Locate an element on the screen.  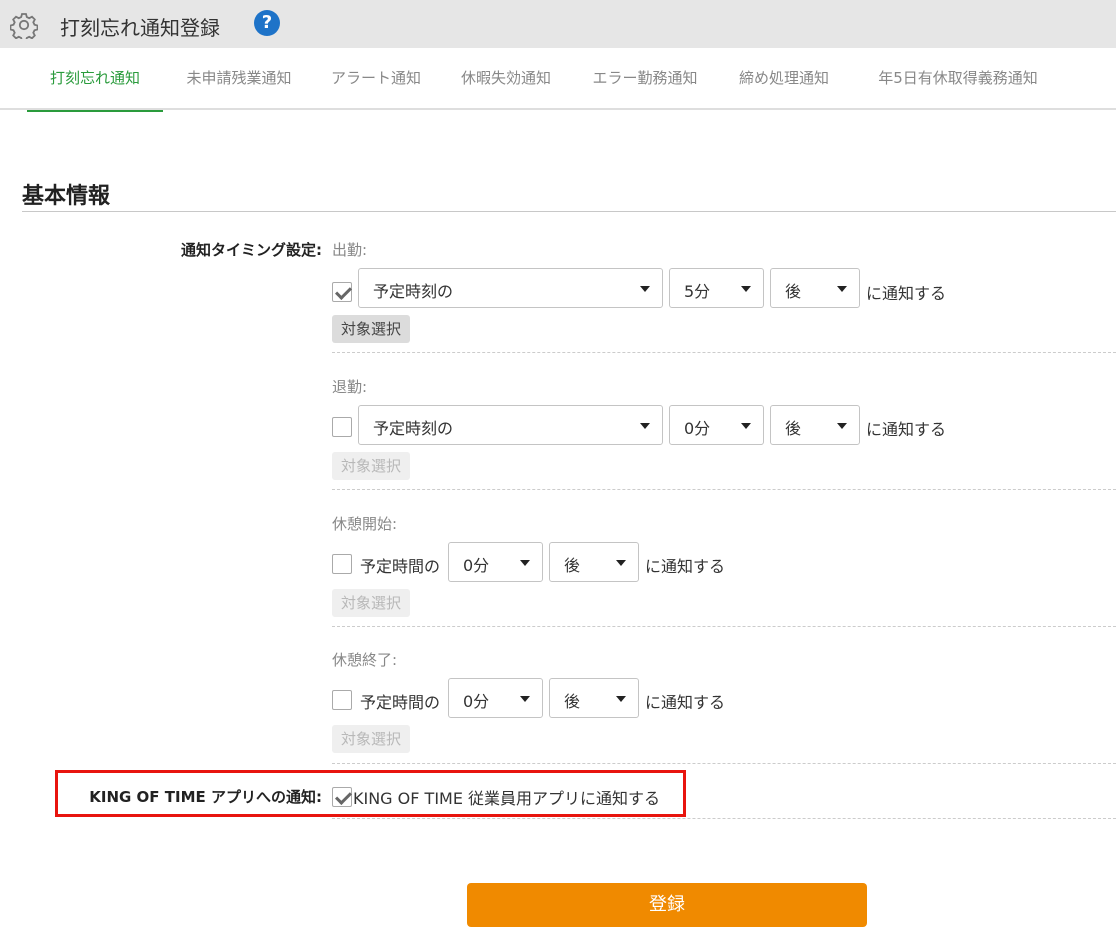
clock-out-label: 退勤: is located at coordinates (350, 387).